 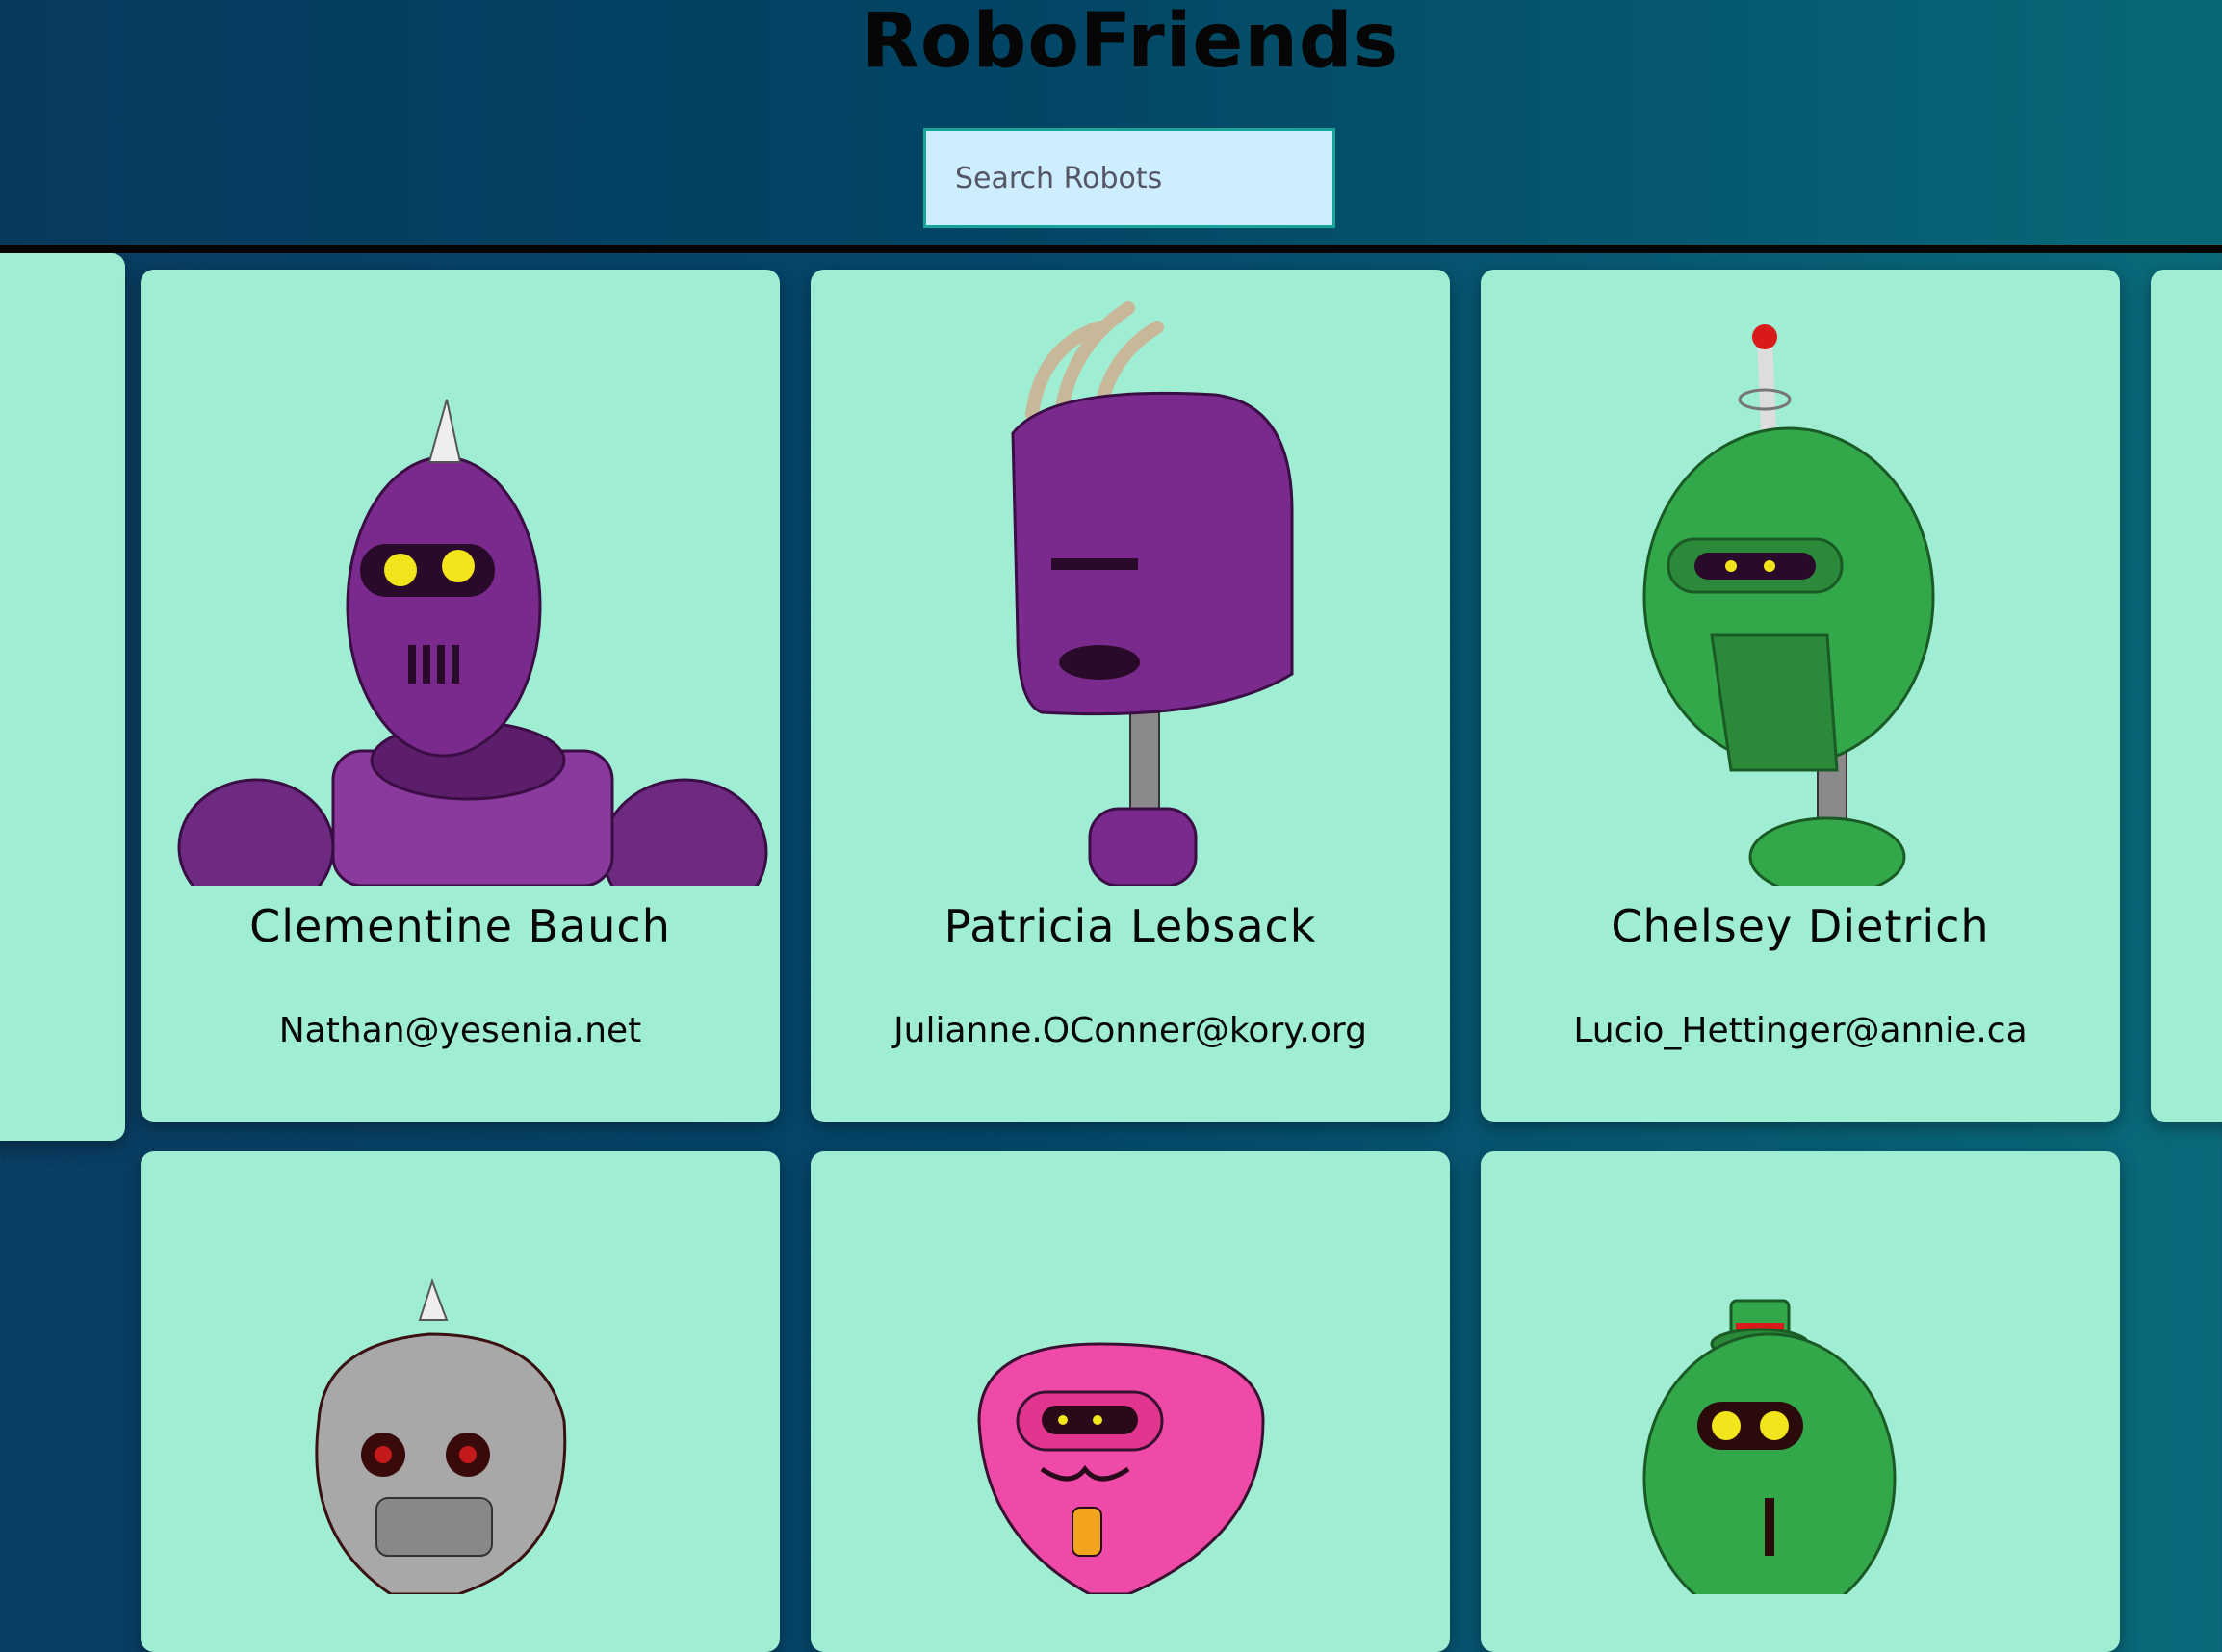 What do you see at coordinates (1111, 122) in the screenshot?
I see `header: RoboFriends` at bounding box center [1111, 122].